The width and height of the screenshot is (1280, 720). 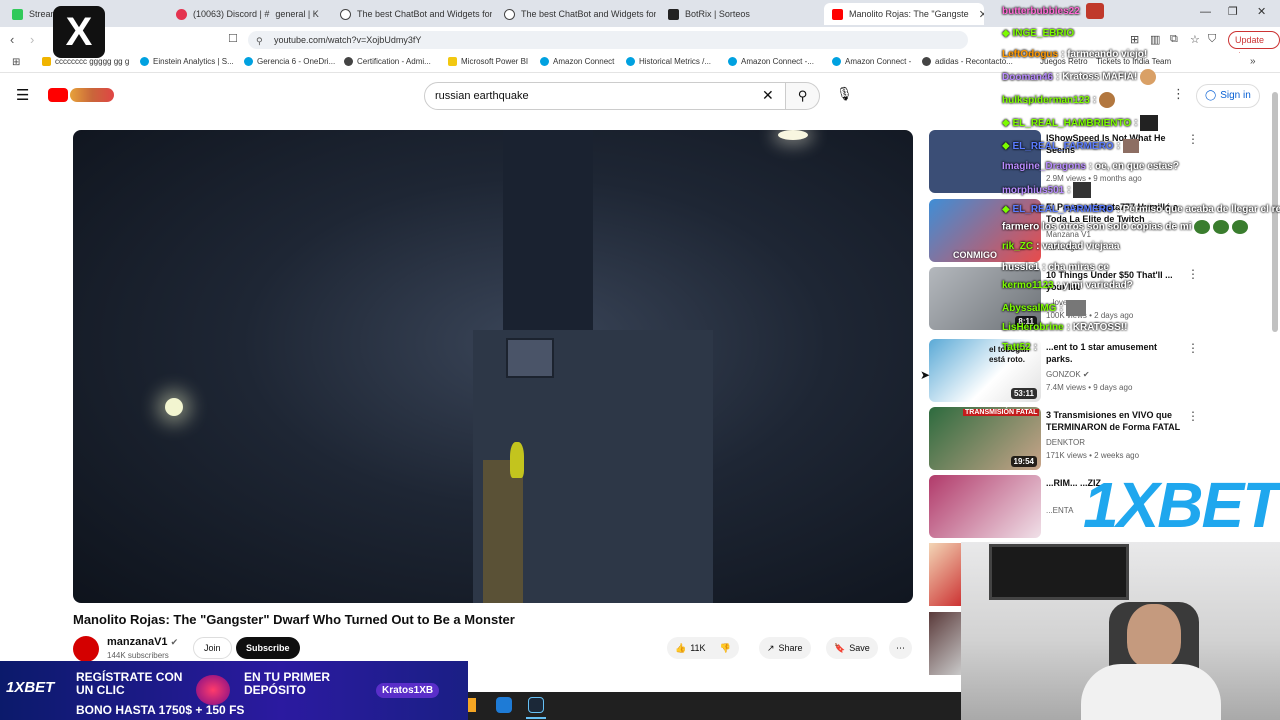 What do you see at coordinates (488, 61) in the screenshot?
I see `bookmark-item: Microsoft Power BI` at bounding box center [488, 61].